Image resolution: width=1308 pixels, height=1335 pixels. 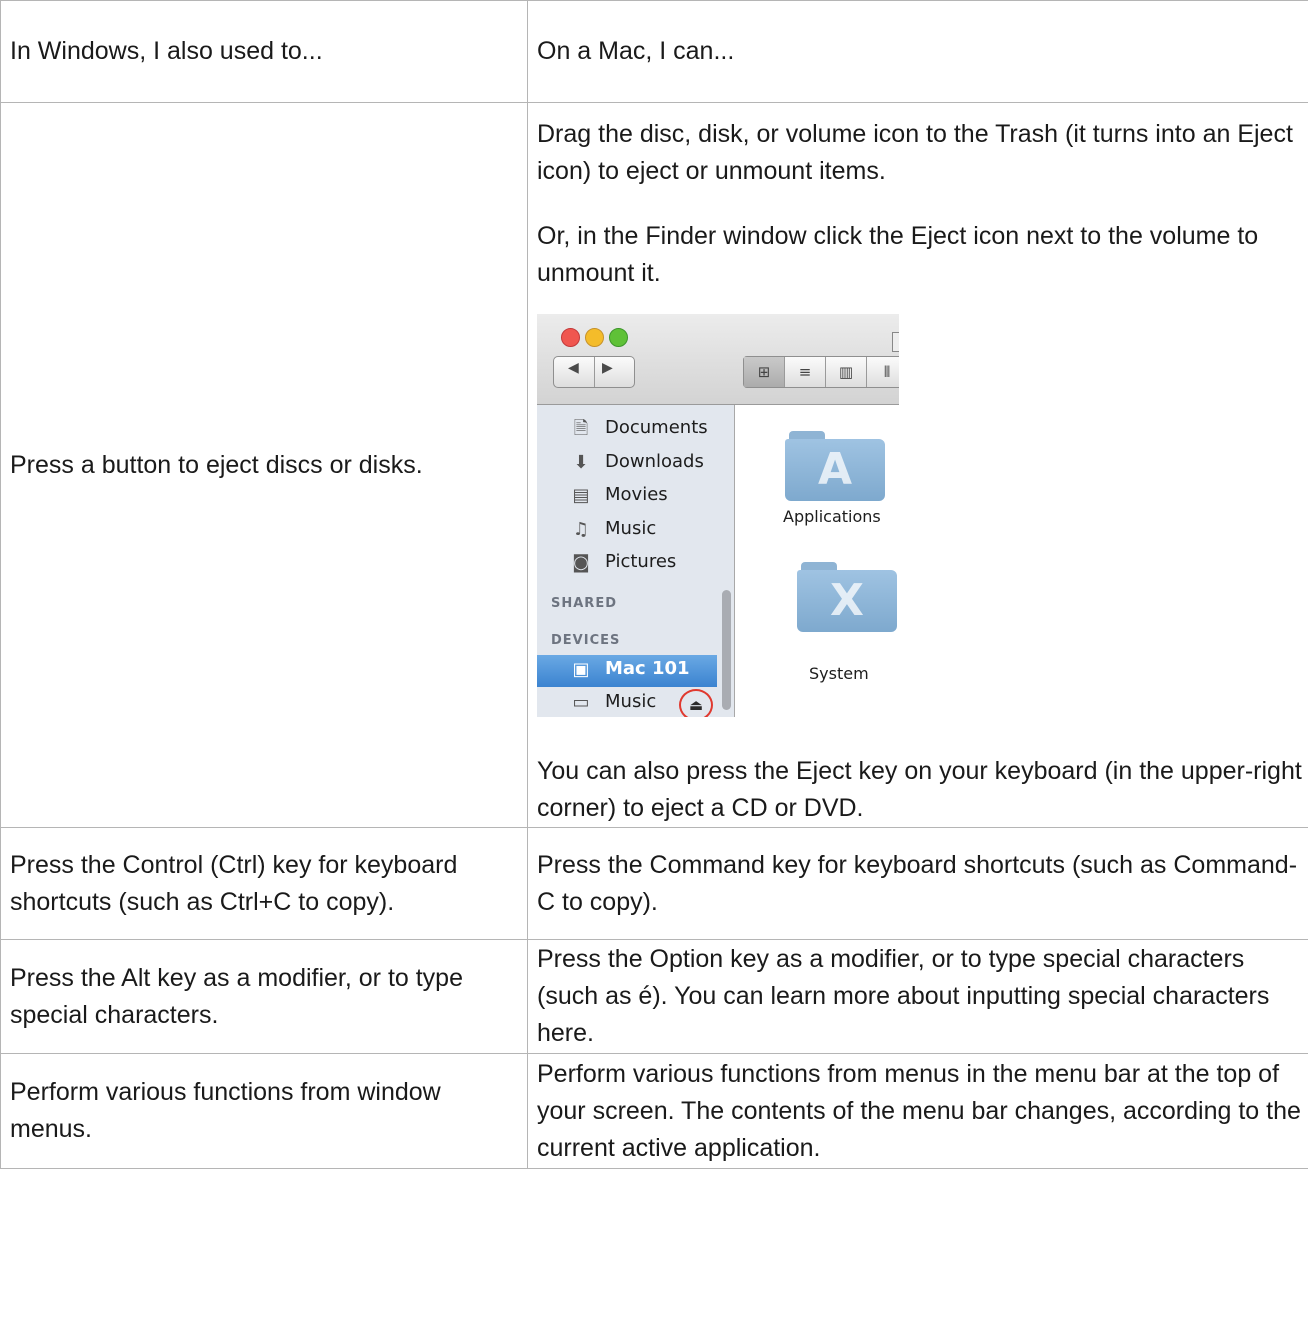 I want to click on sidebar-item-music-volume: ▭ Music ⏏, so click(x=627, y=702).